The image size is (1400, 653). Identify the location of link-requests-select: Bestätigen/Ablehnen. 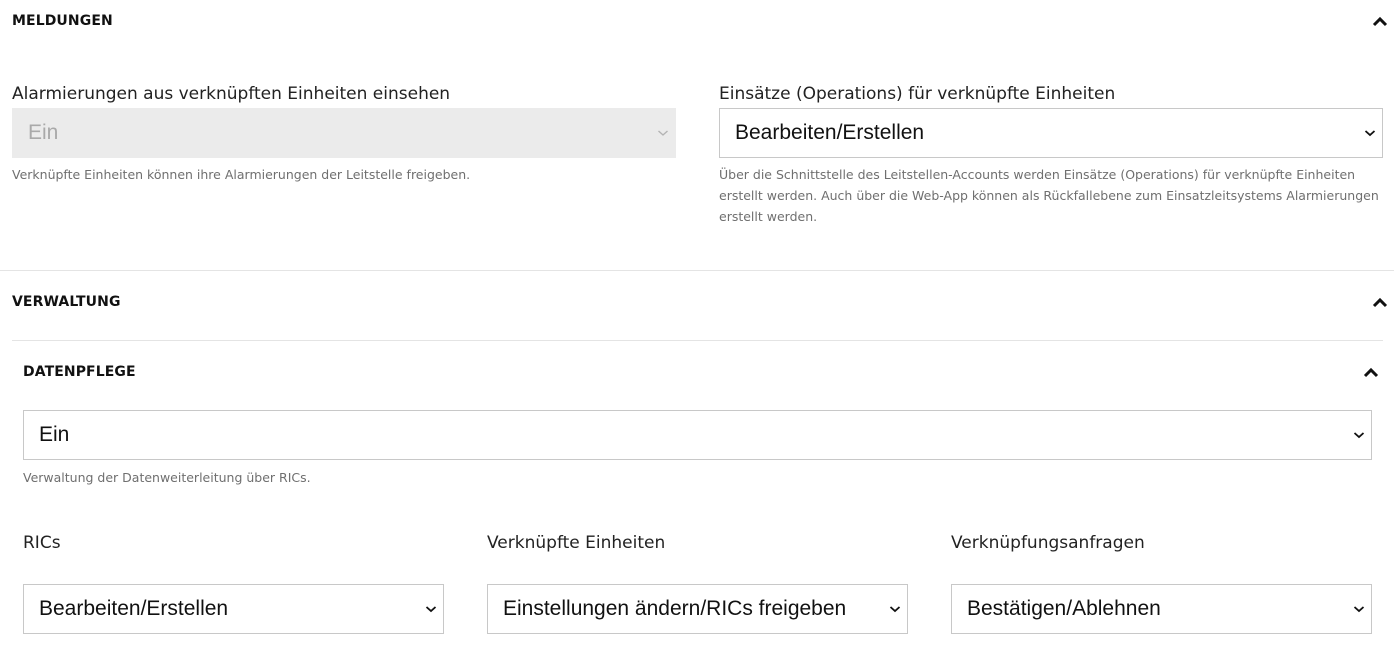
(1161, 609).